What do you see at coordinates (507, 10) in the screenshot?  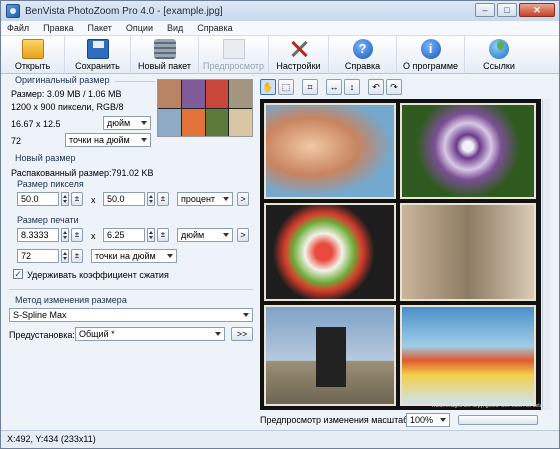 I see `maximize-button: □` at bounding box center [507, 10].